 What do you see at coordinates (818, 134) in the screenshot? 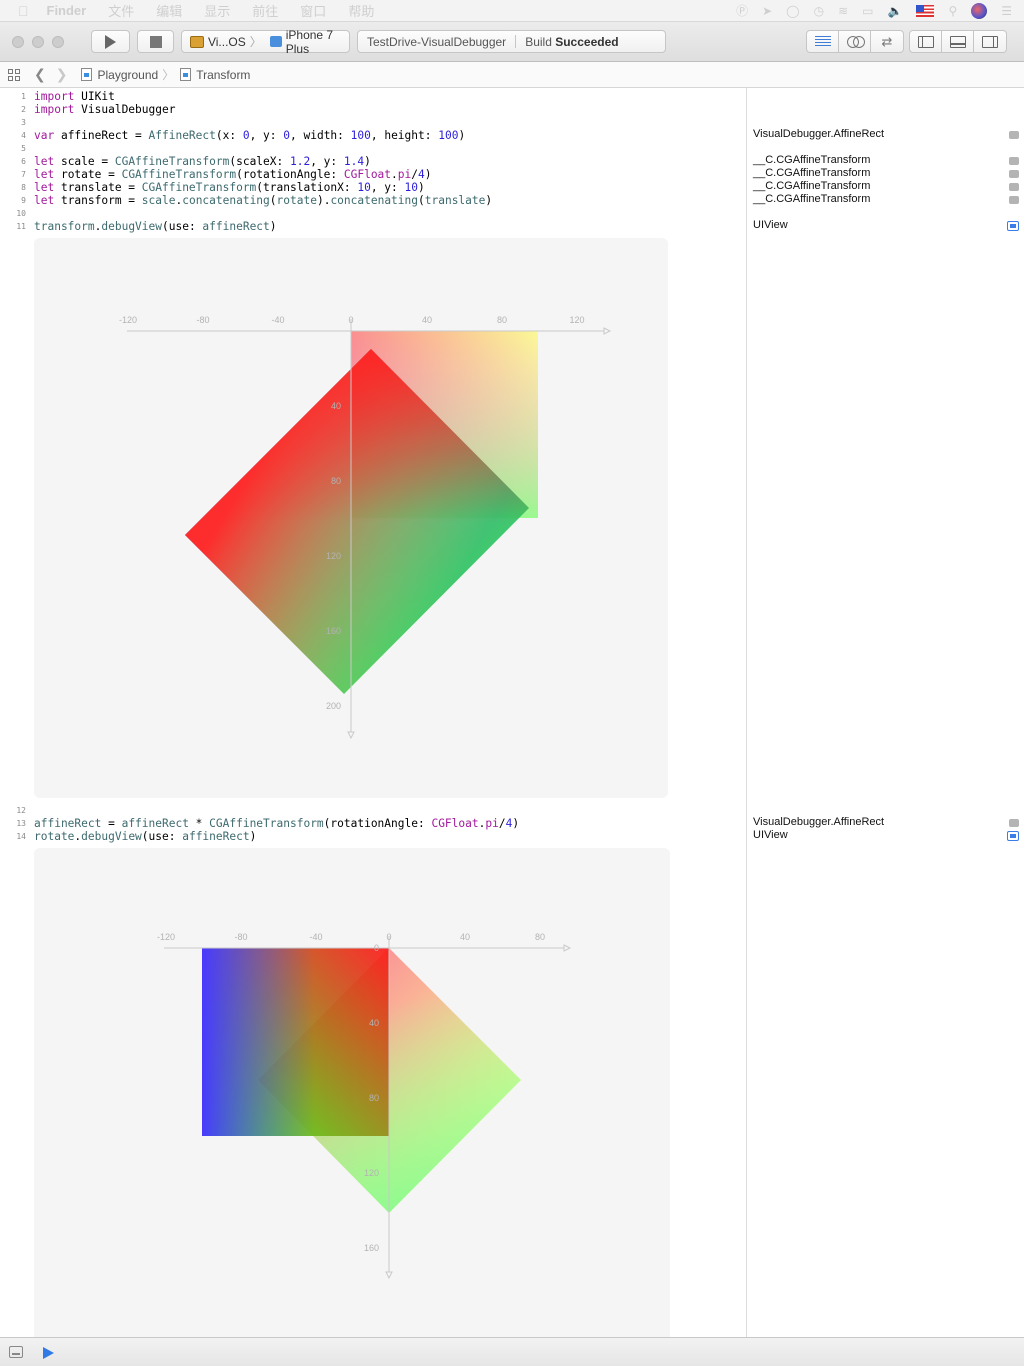
I see `result-line-4: VisualDebugger.AffineRect` at bounding box center [818, 134].